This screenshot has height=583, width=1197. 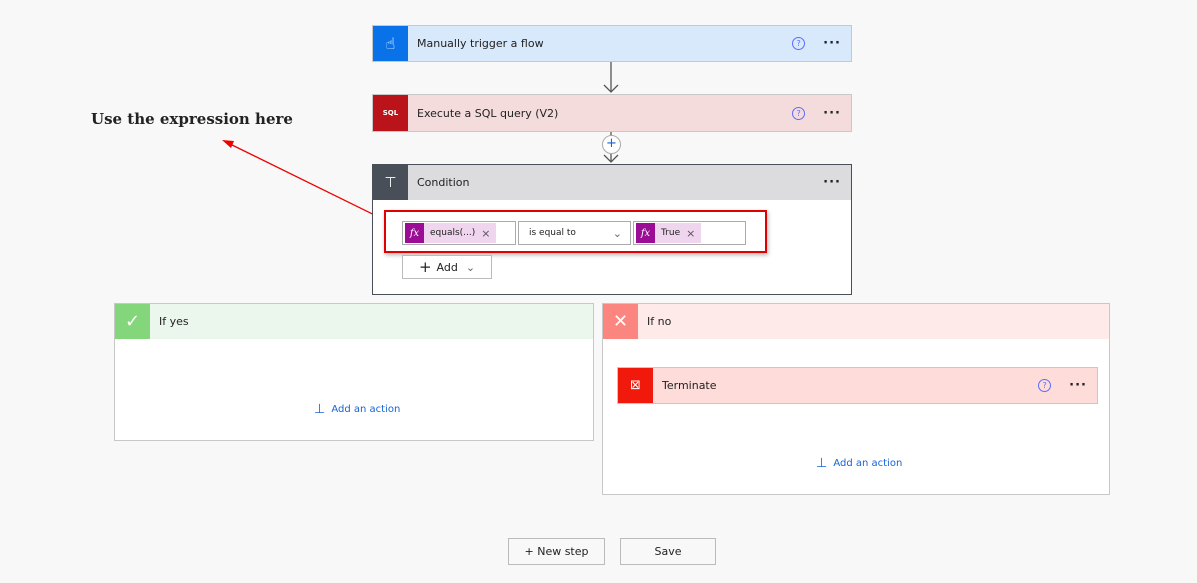 I want to click on save-button: Save, so click(x=668, y=551).